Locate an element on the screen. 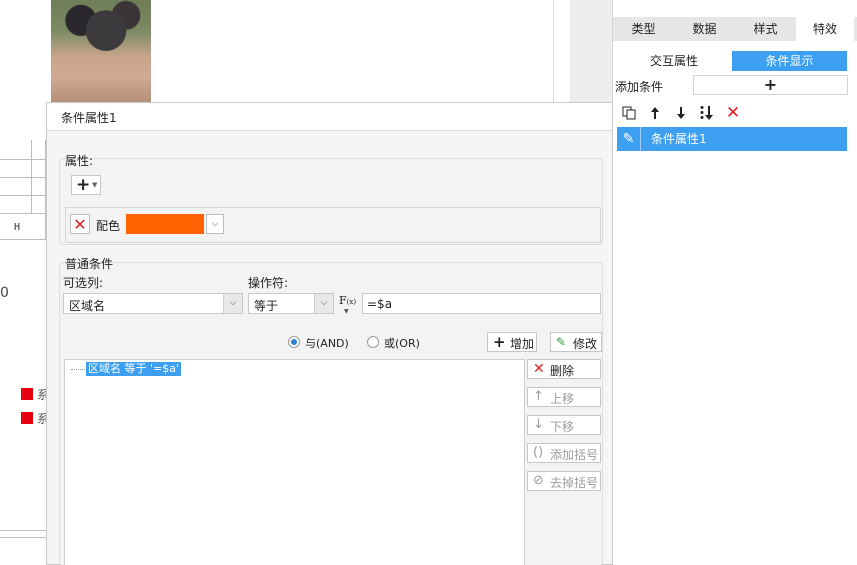 The image size is (857, 565). condition-tree-node: 区域名 等于 '=$a' is located at coordinates (133, 369).